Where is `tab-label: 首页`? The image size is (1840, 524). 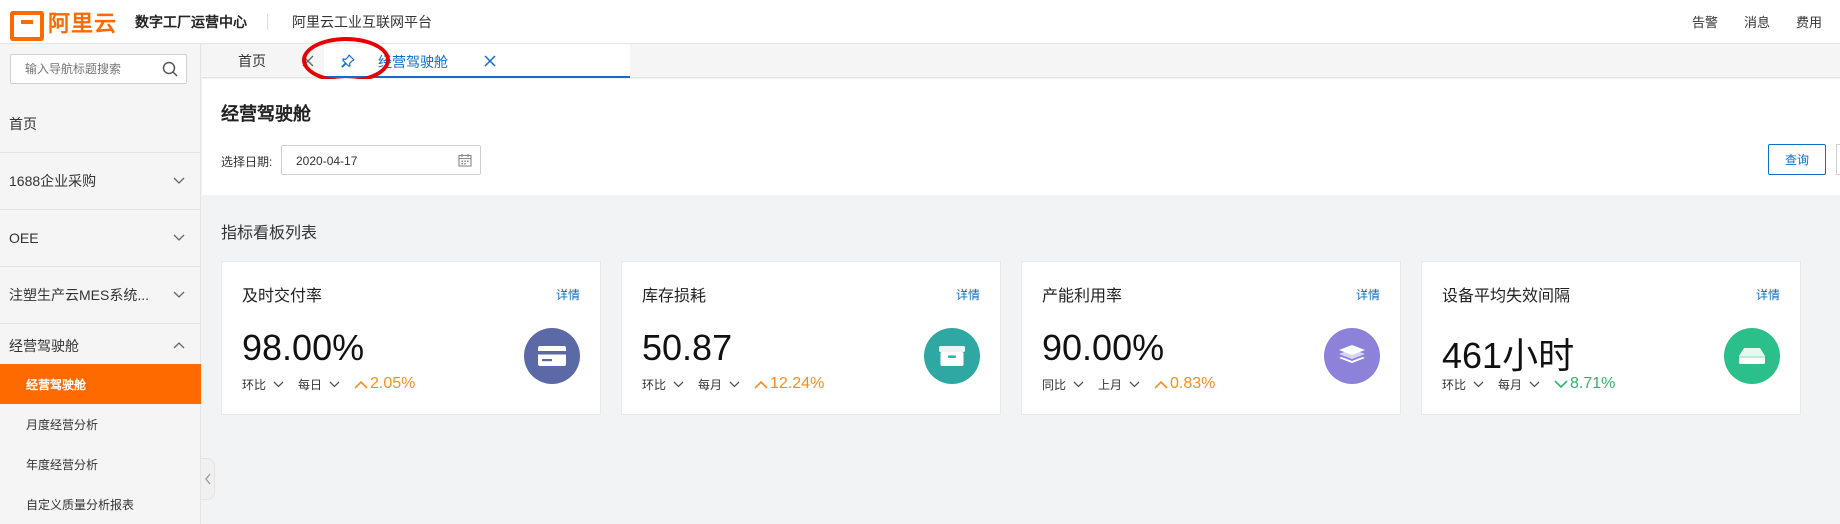 tab-label: 首页 is located at coordinates (252, 61).